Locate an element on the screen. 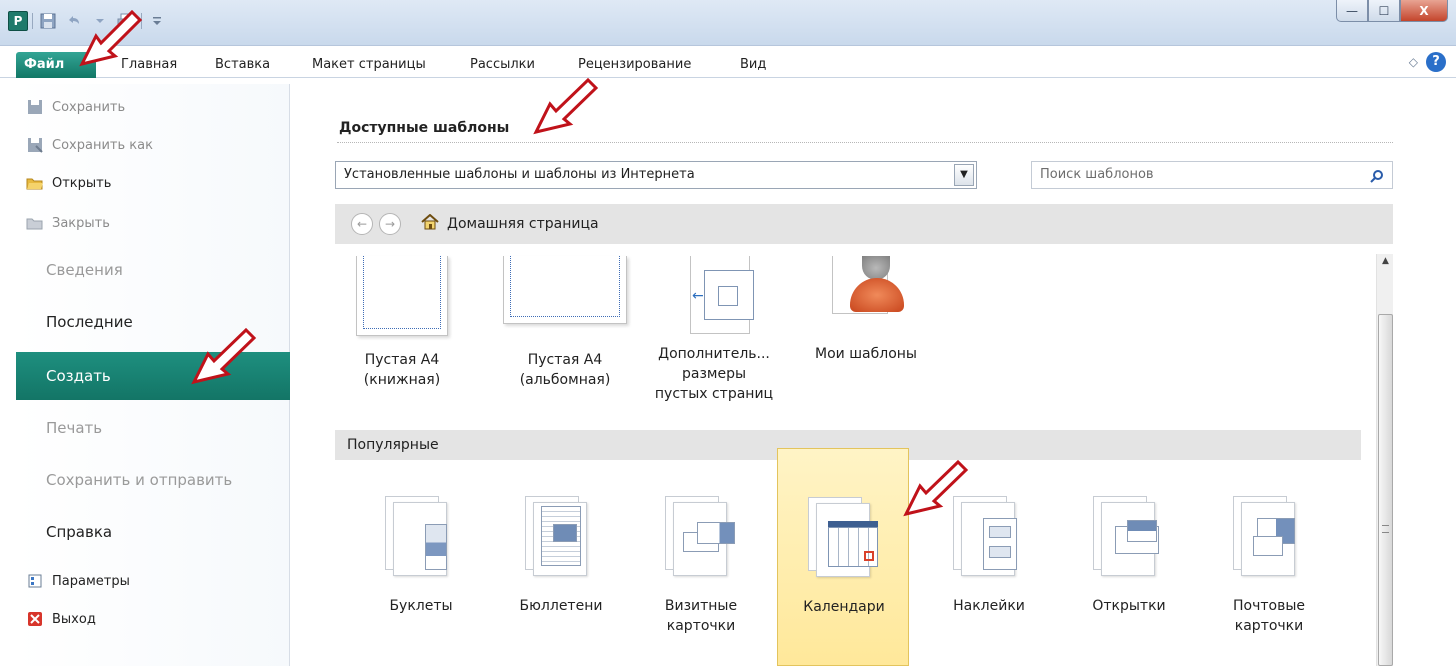 This screenshot has width=1456, height=666. category-calendars: Календари is located at coordinates (843, 557).